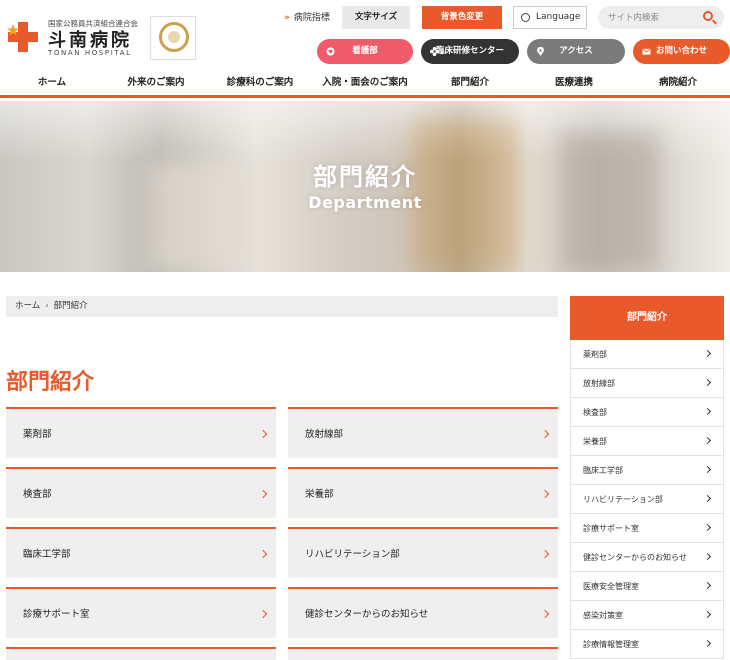 The width and height of the screenshot is (730, 660). Describe the element at coordinates (550, 17) in the screenshot. I see `language-button: Language` at that location.